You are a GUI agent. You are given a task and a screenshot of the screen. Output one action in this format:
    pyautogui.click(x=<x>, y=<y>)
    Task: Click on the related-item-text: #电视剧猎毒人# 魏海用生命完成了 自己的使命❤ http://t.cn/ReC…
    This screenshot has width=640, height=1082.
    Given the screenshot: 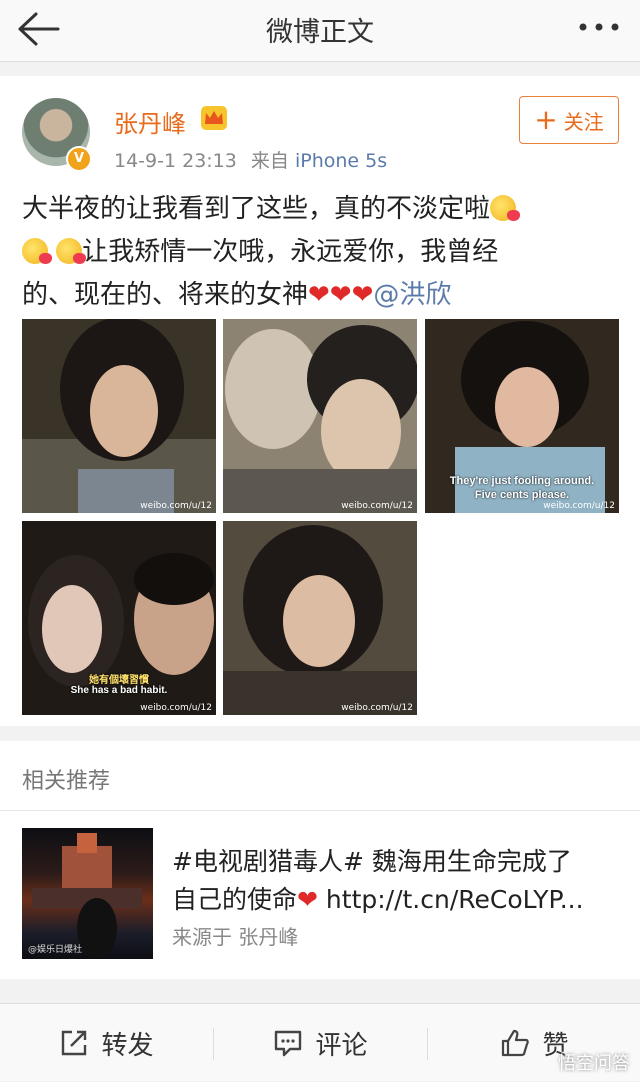 What is the action you would take?
    pyautogui.click(x=397, y=881)
    